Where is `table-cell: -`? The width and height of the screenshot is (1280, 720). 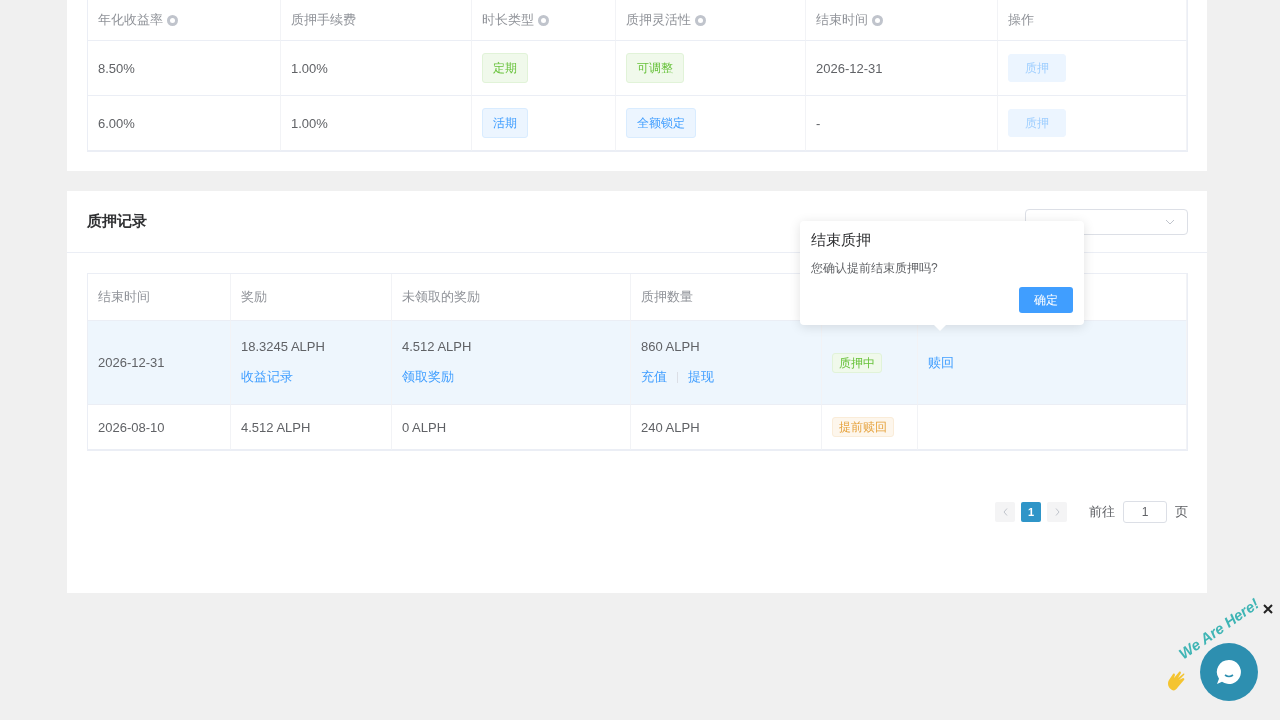
table-cell: - is located at coordinates (818, 123).